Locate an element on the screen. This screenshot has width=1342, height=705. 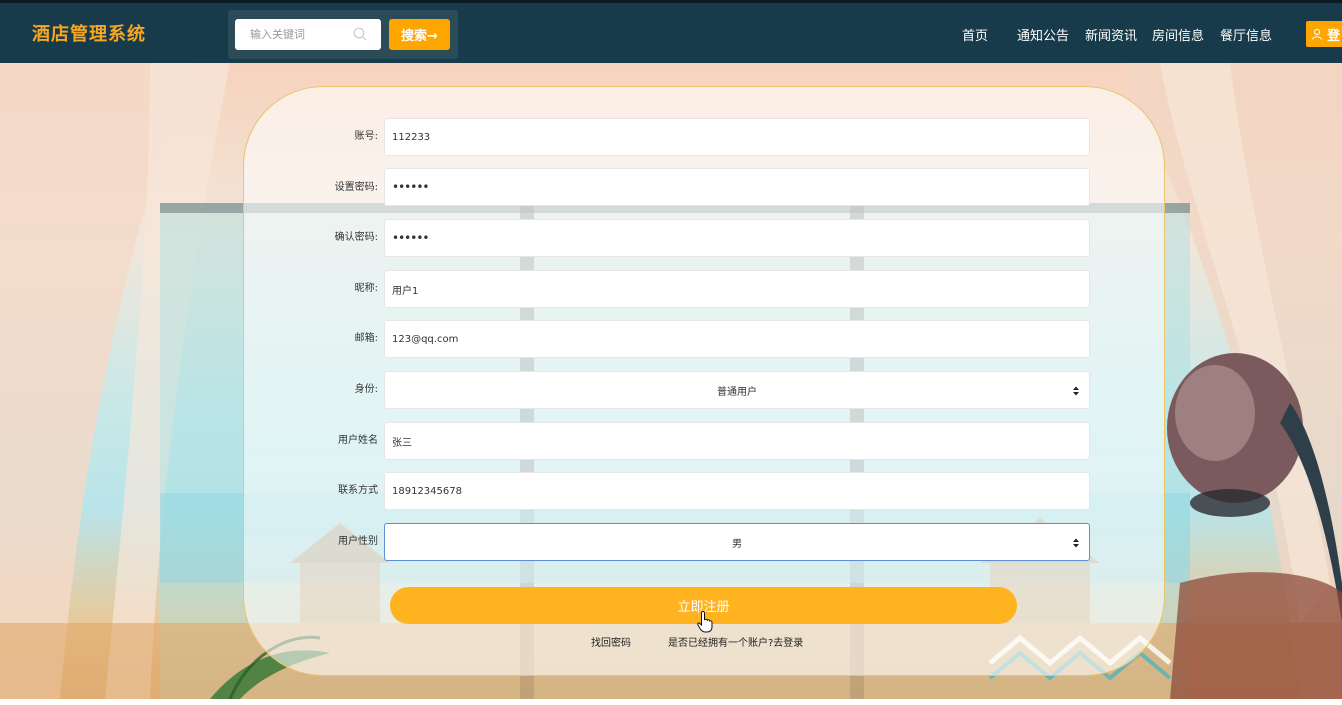
account-input is located at coordinates (737, 137).